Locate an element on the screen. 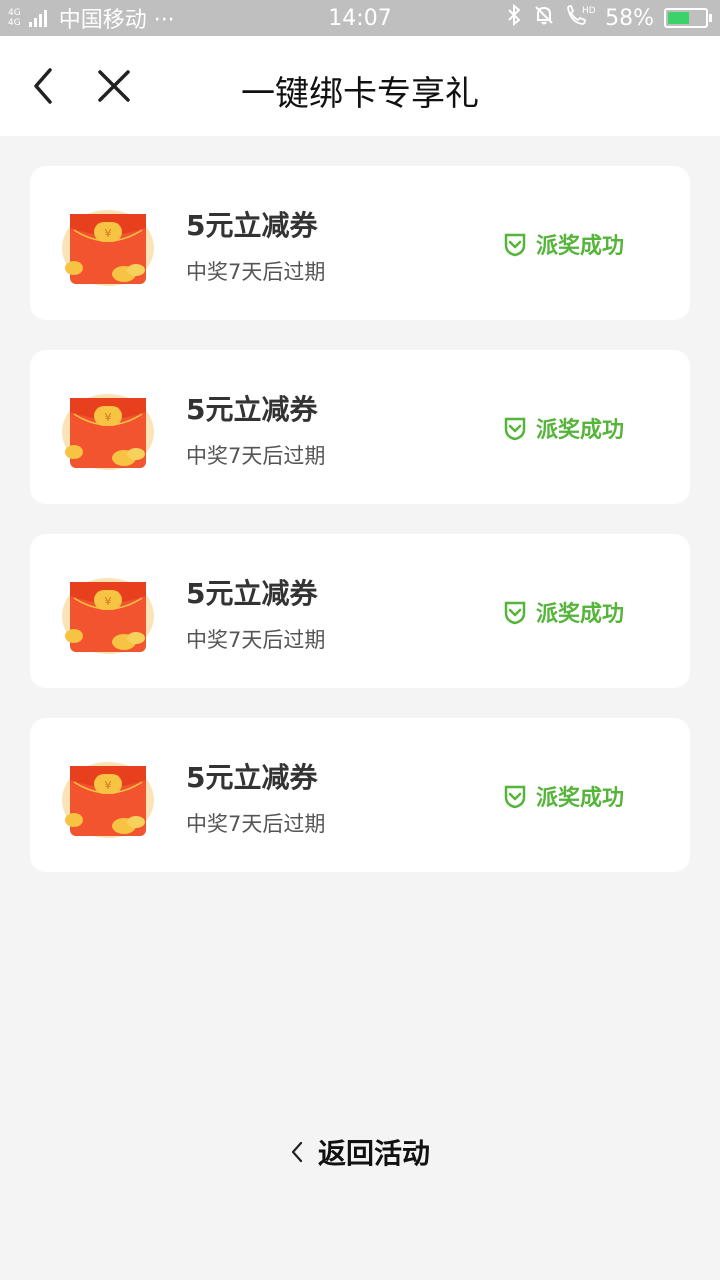 This screenshot has height=1280, width=720. nav-bar: 一键绑卡专享礼 is located at coordinates (360, 86).